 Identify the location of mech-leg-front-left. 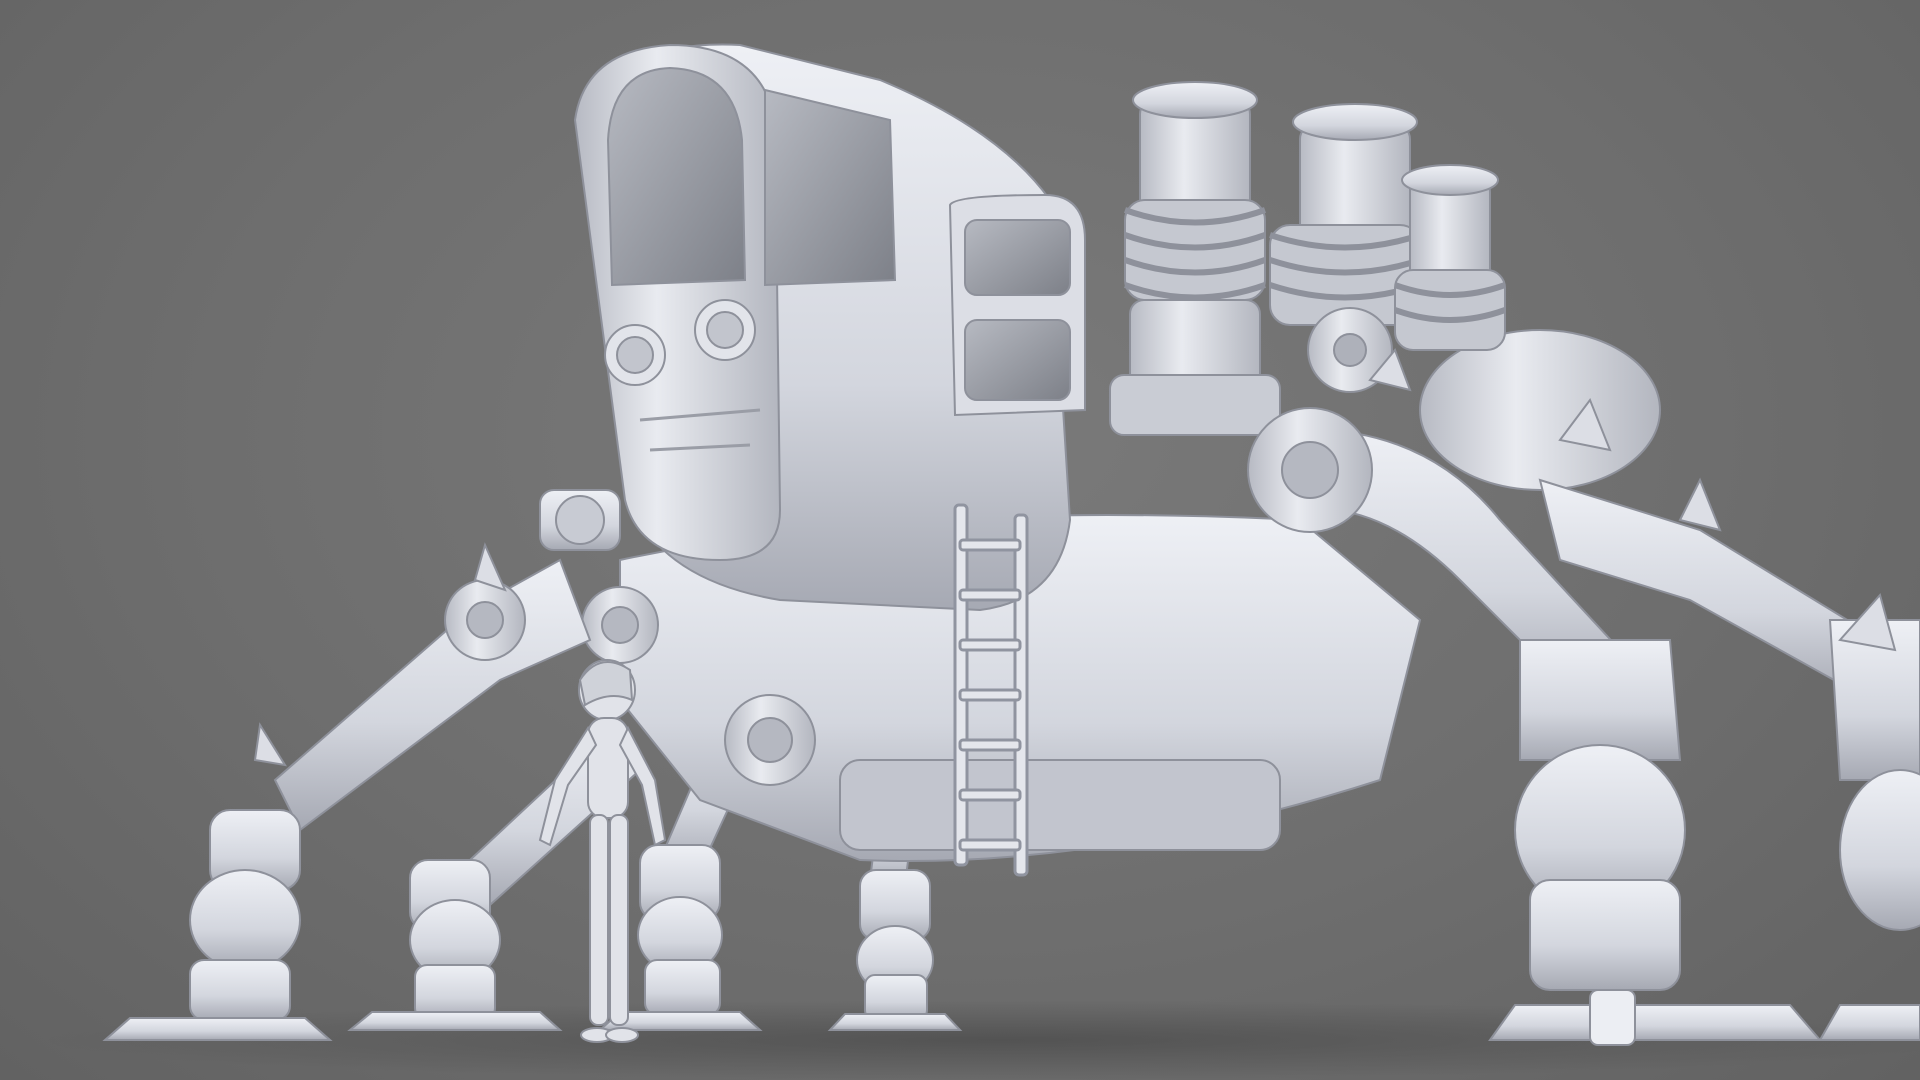
(361, 765).